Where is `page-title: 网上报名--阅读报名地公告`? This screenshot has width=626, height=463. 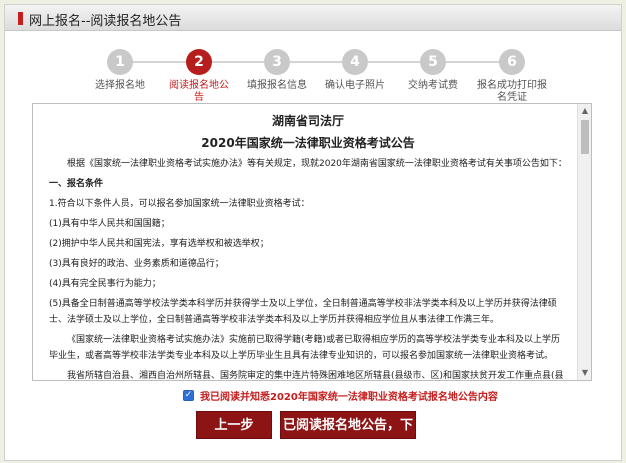 page-title: 网上报名--阅读报名地公告 is located at coordinates (105, 21).